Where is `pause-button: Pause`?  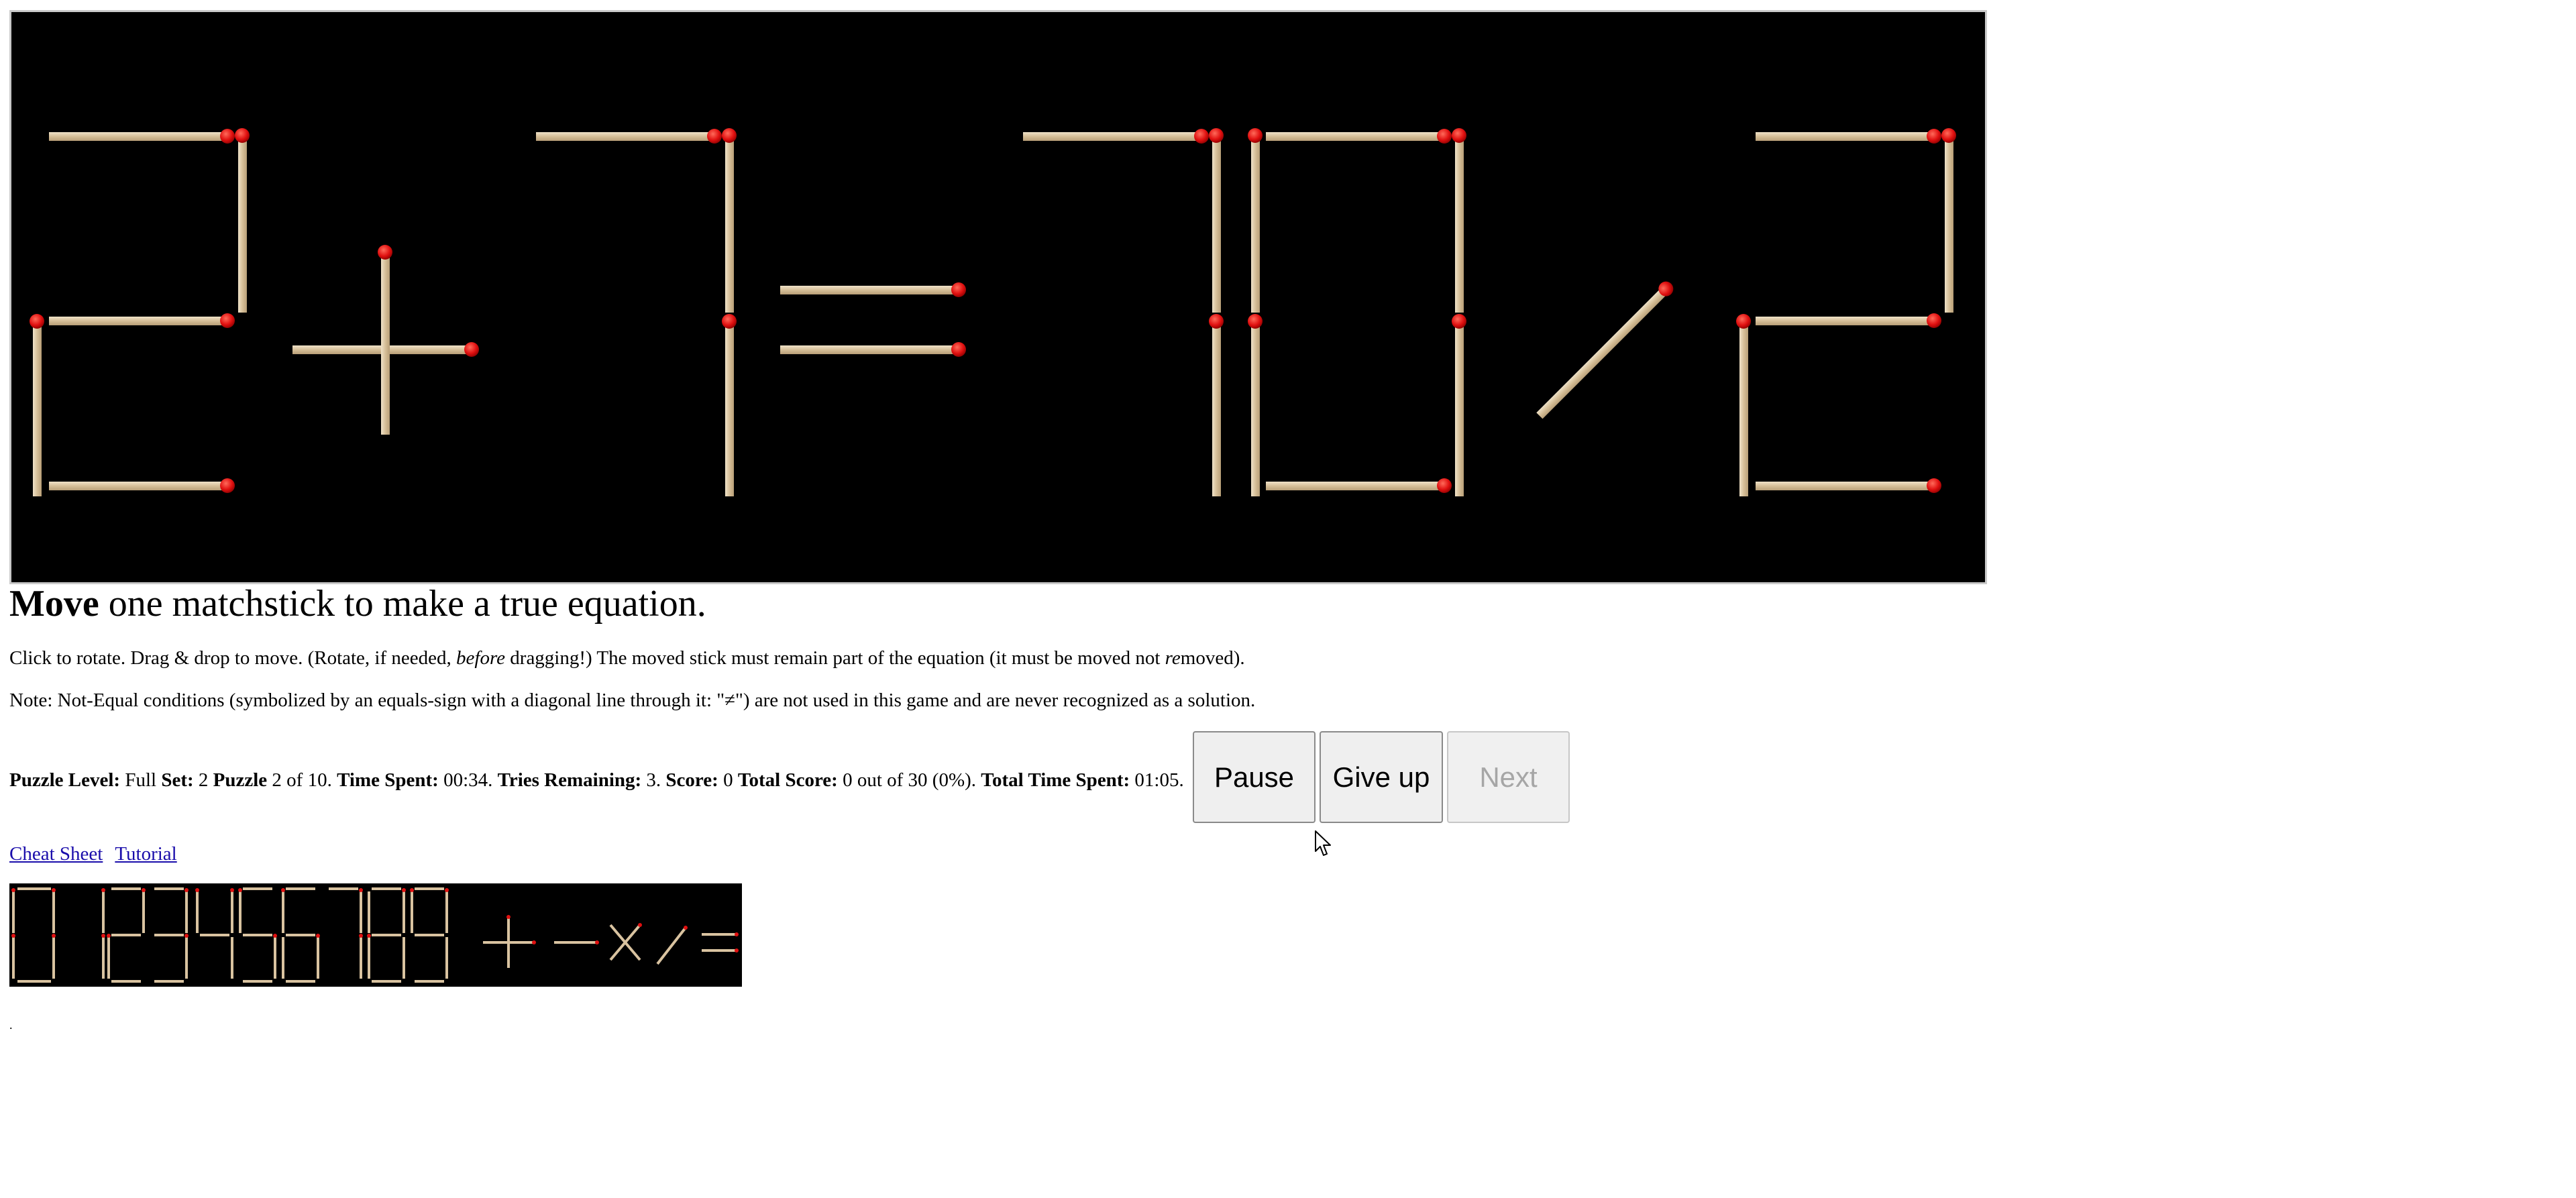
pause-button: Pause is located at coordinates (1254, 777).